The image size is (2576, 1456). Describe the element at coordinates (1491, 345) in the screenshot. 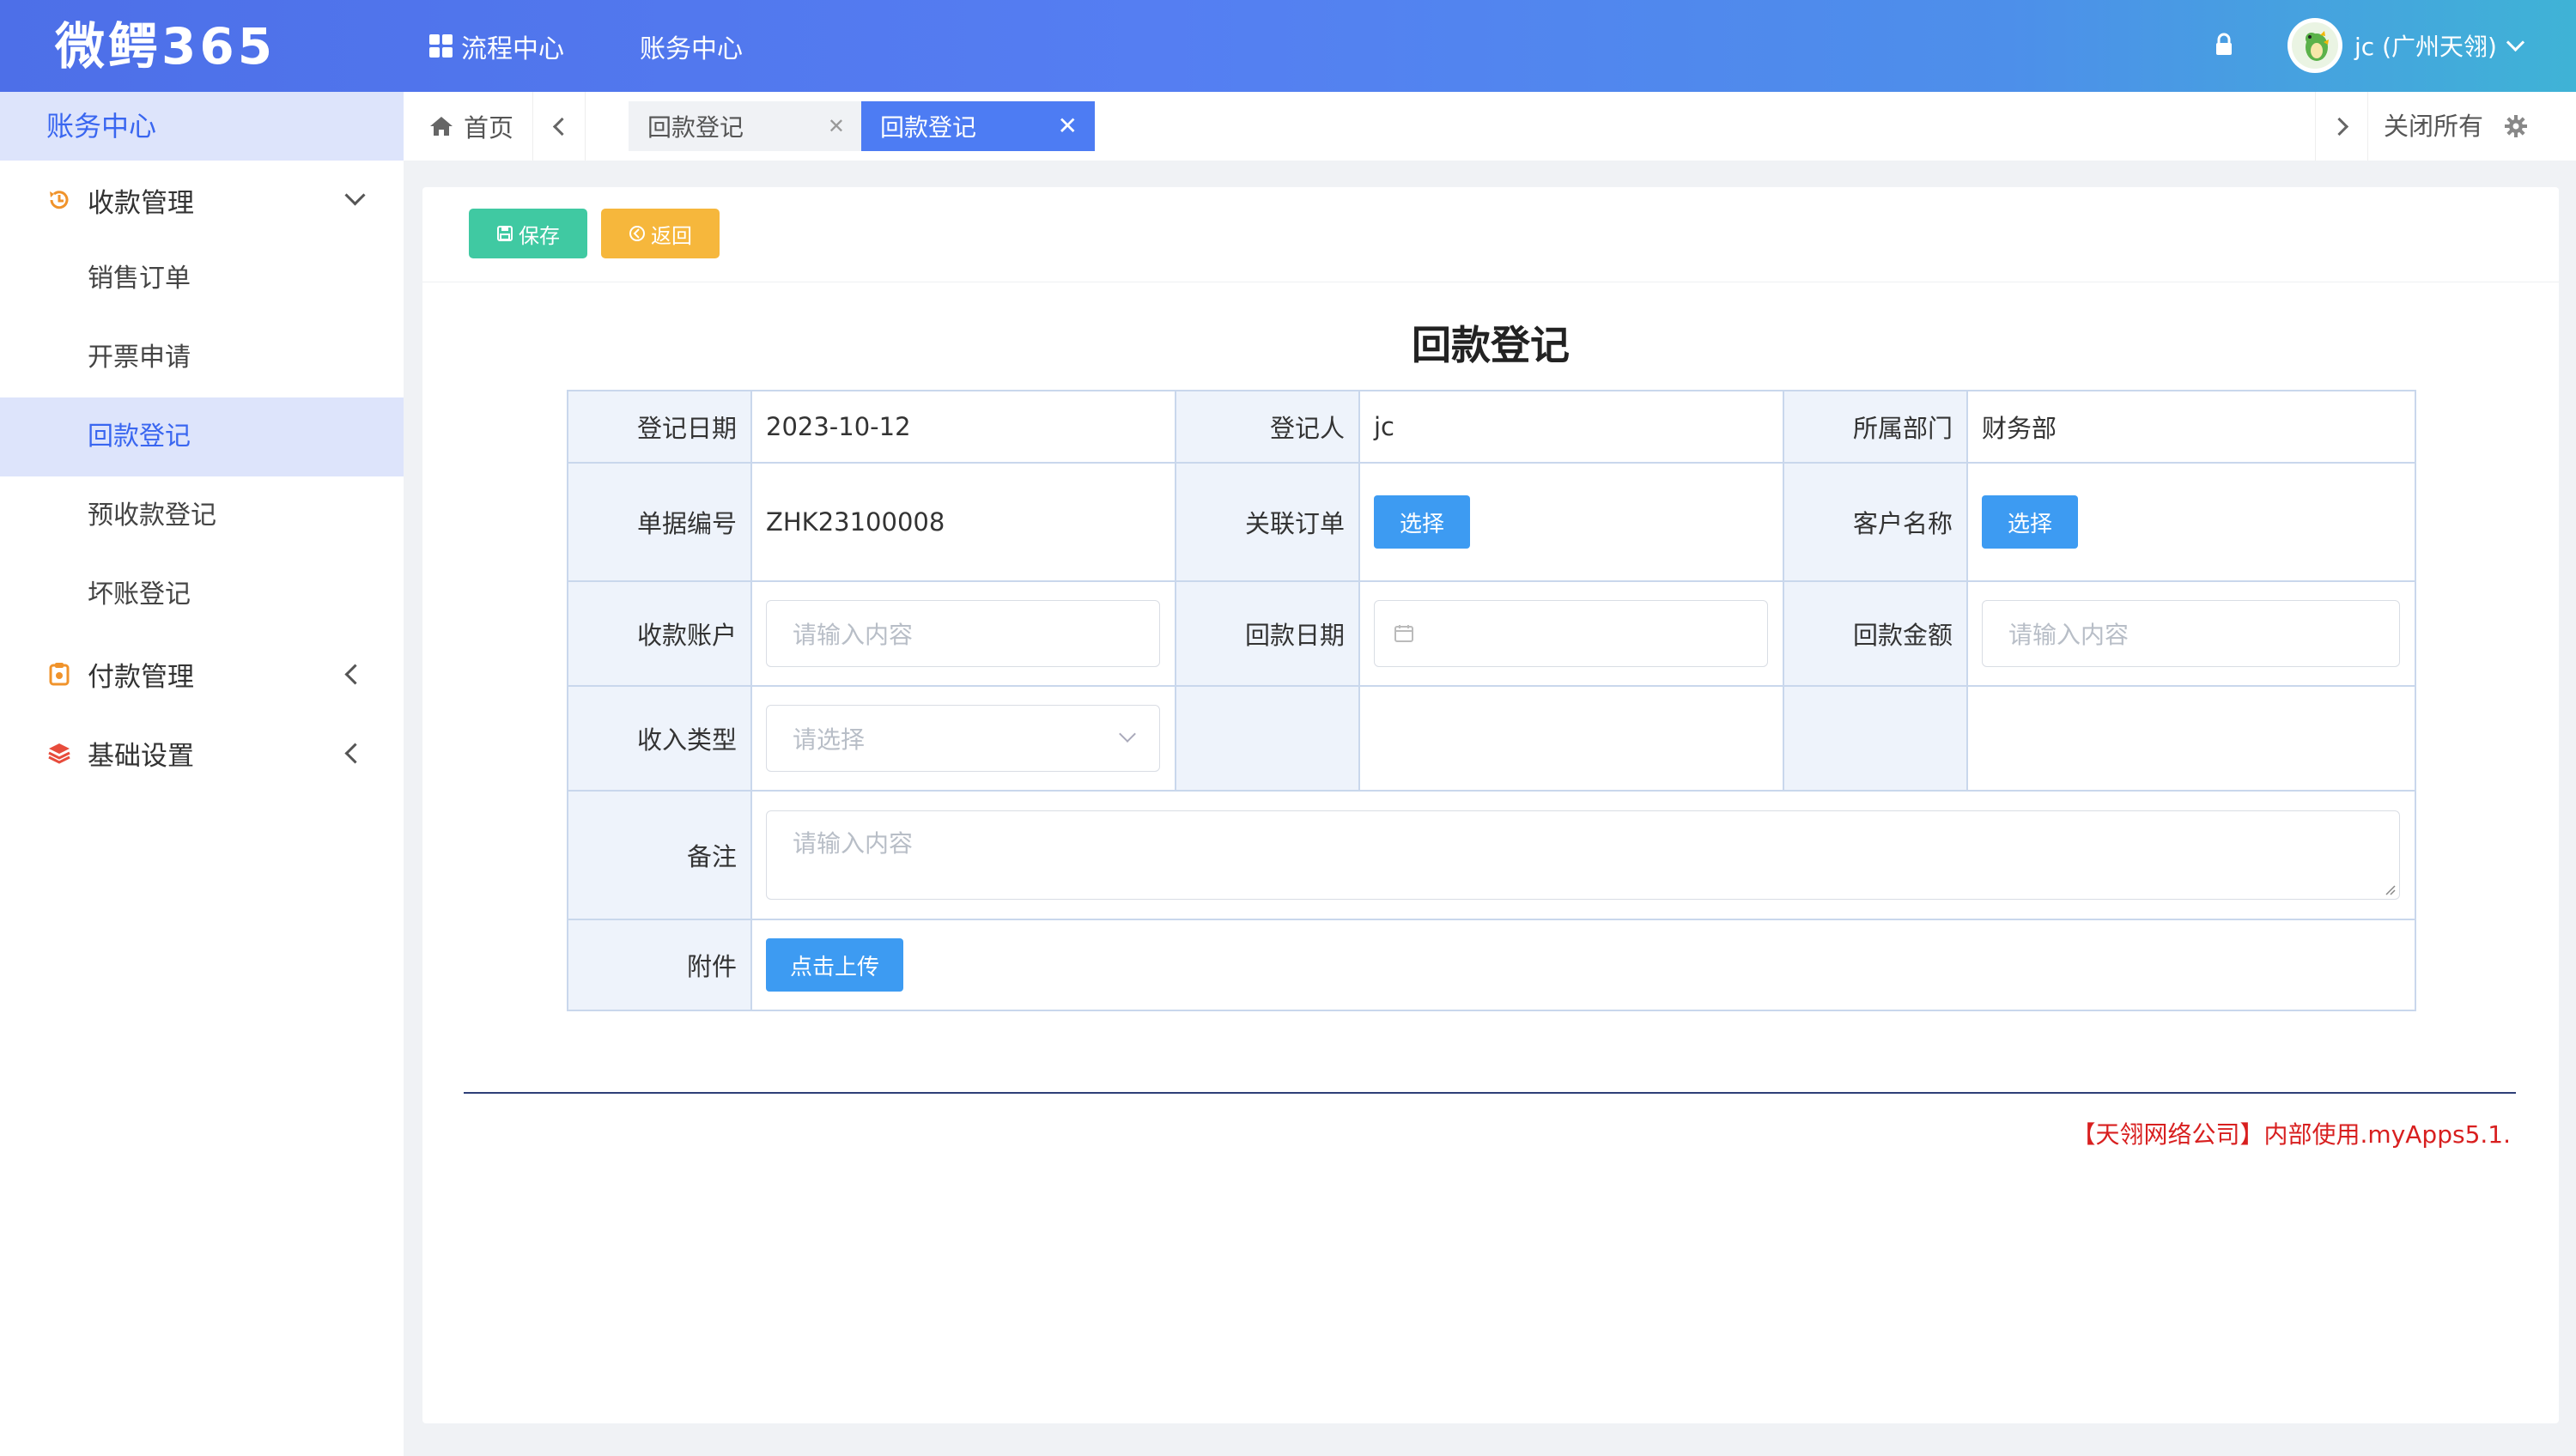

I see `form-title: 回款登记` at that location.